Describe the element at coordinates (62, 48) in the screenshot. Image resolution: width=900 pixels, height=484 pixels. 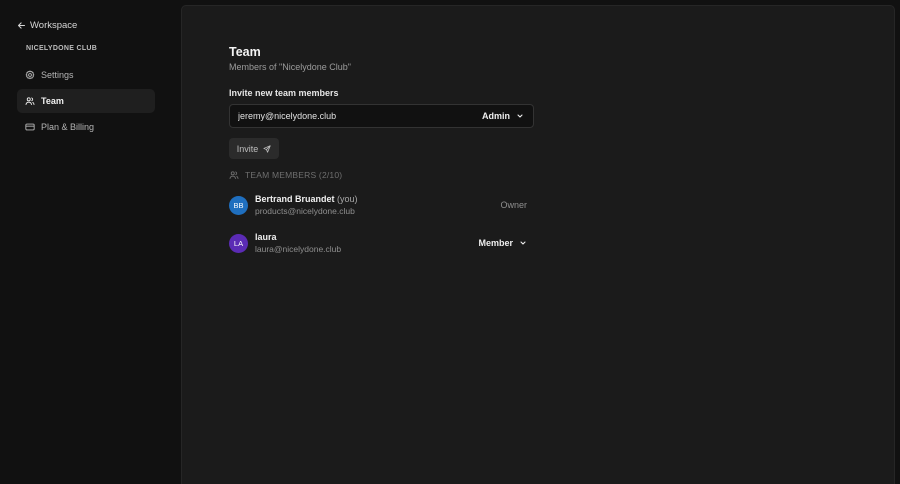
I see `org-label: NICELYDONE CLUB` at that location.